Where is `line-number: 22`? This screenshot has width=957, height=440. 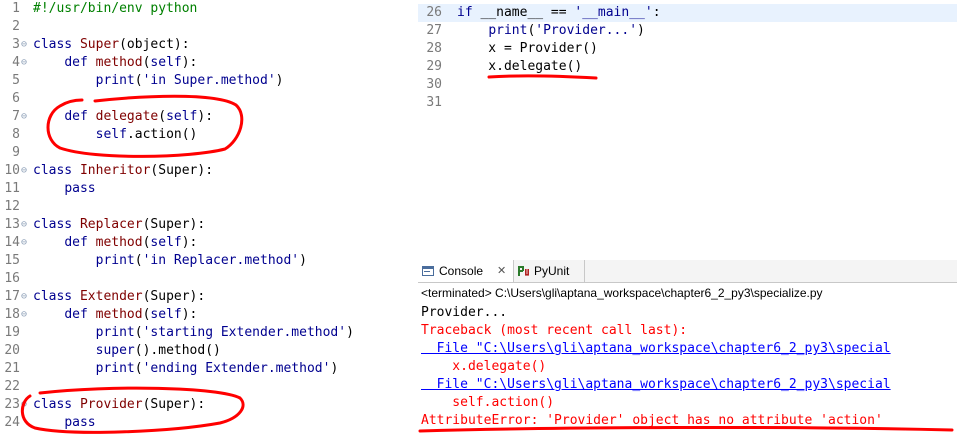
line-number: 22 is located at coordinates (12, 386).